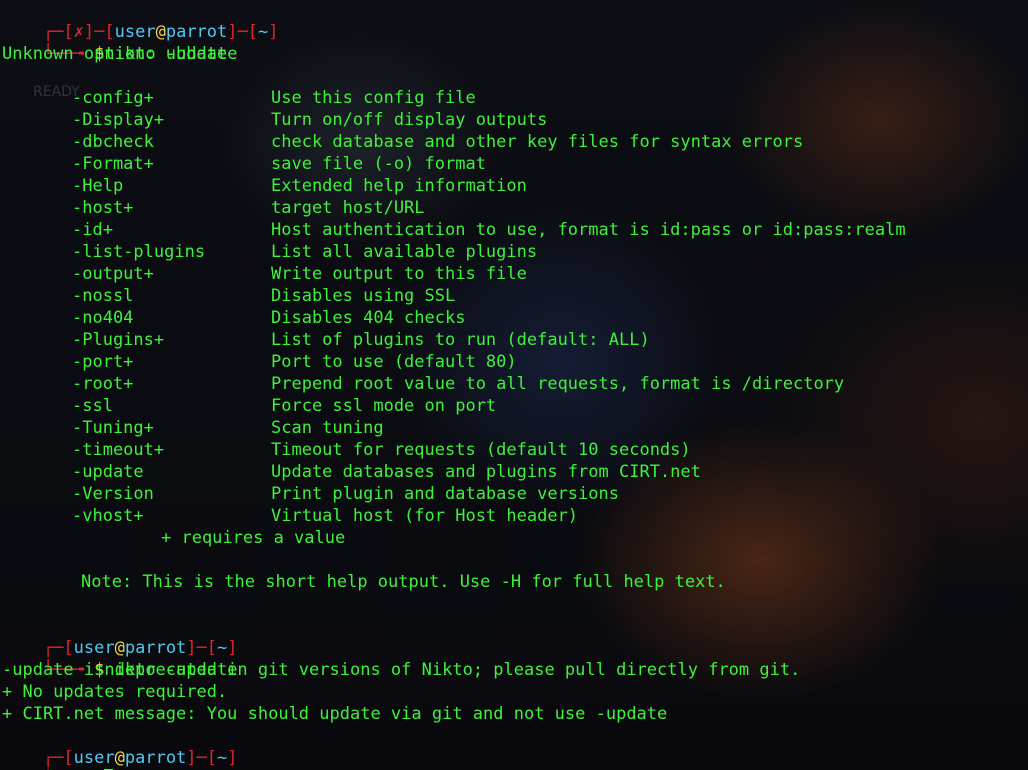 This screenshot has height=770, width=1028. Describe the element at coordinates (92, 230) in the screenshot. I see `option-name: -id+` at that location.